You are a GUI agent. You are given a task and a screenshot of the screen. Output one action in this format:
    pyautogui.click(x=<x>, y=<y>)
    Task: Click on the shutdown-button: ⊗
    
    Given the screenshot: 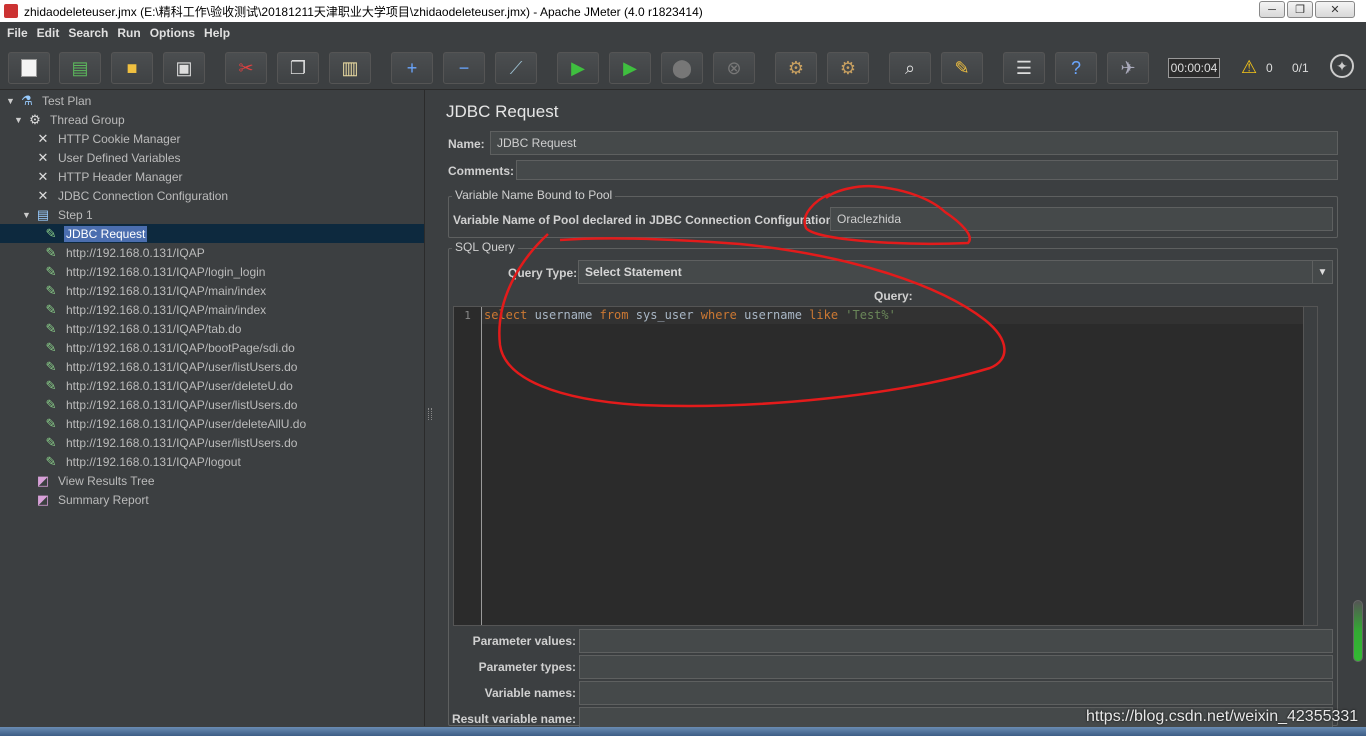 What is the action you would take?
    pyautogui.click(x=734, y=68)
    